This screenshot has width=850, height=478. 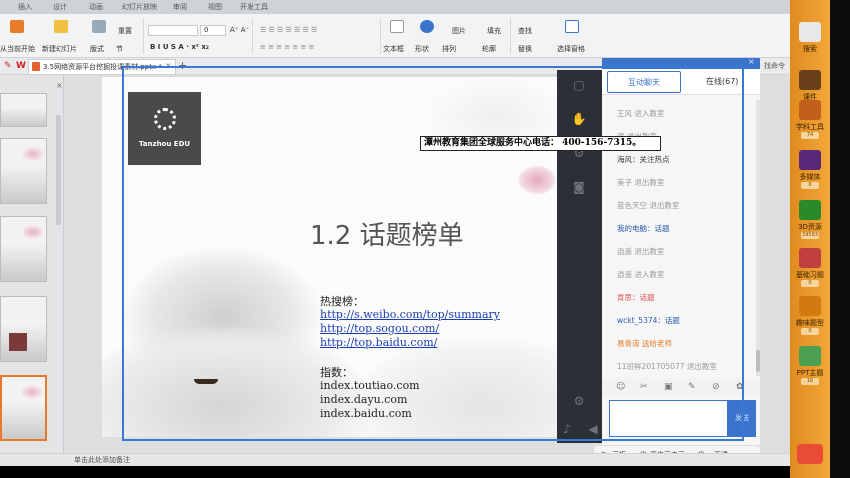 What do you see at coordinates (758, 238) in the screenshot?
I see `chat-scrollbar` at bounding box center [758, 238].